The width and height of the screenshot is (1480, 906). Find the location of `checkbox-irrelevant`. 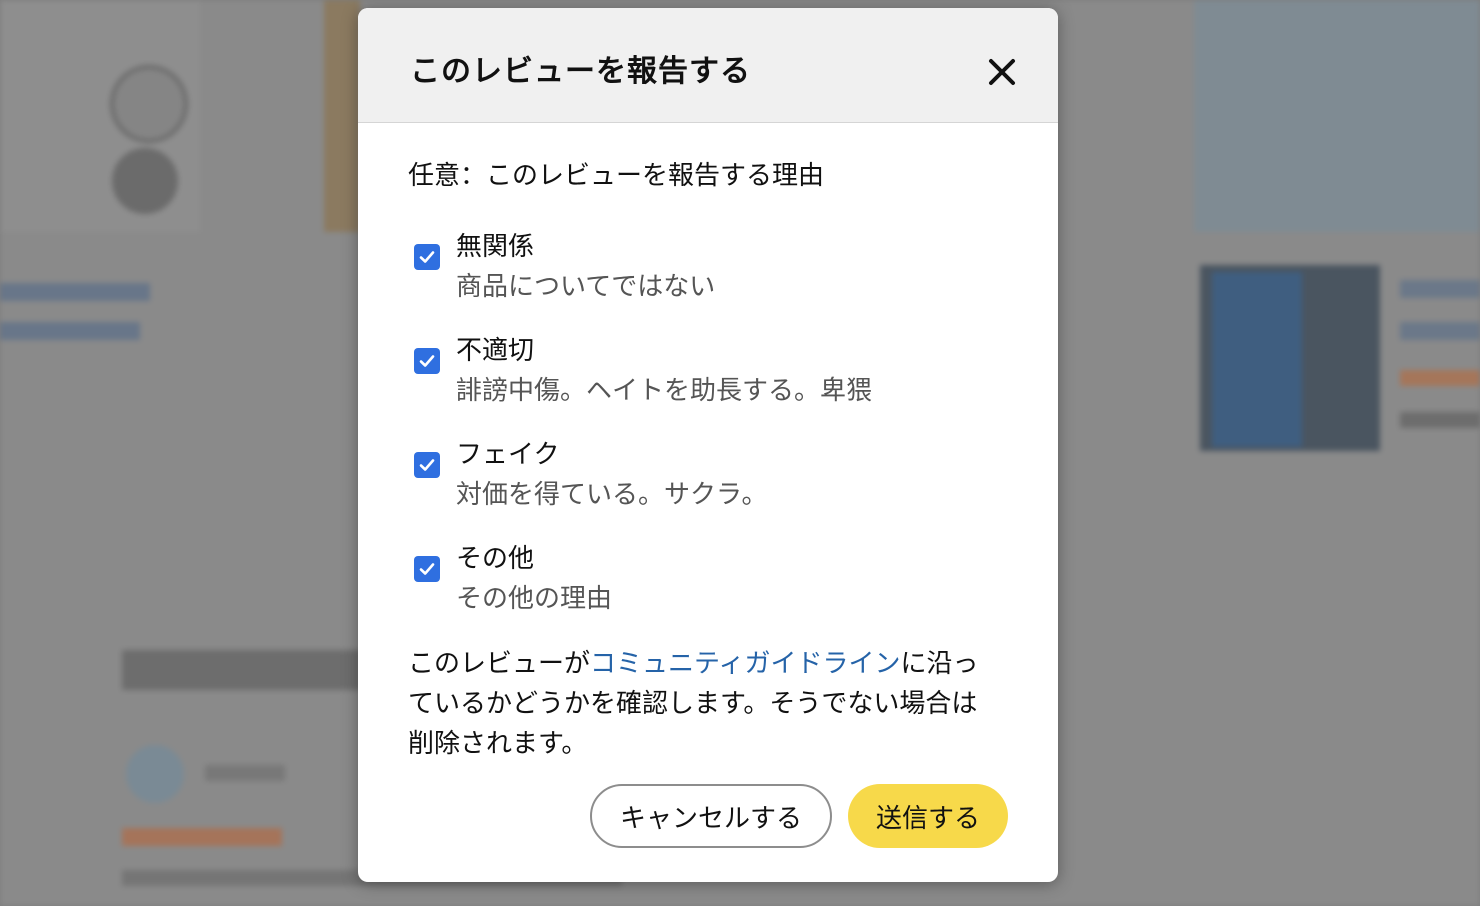

checkbox-irrelevant is located at coordinates (427, 257).